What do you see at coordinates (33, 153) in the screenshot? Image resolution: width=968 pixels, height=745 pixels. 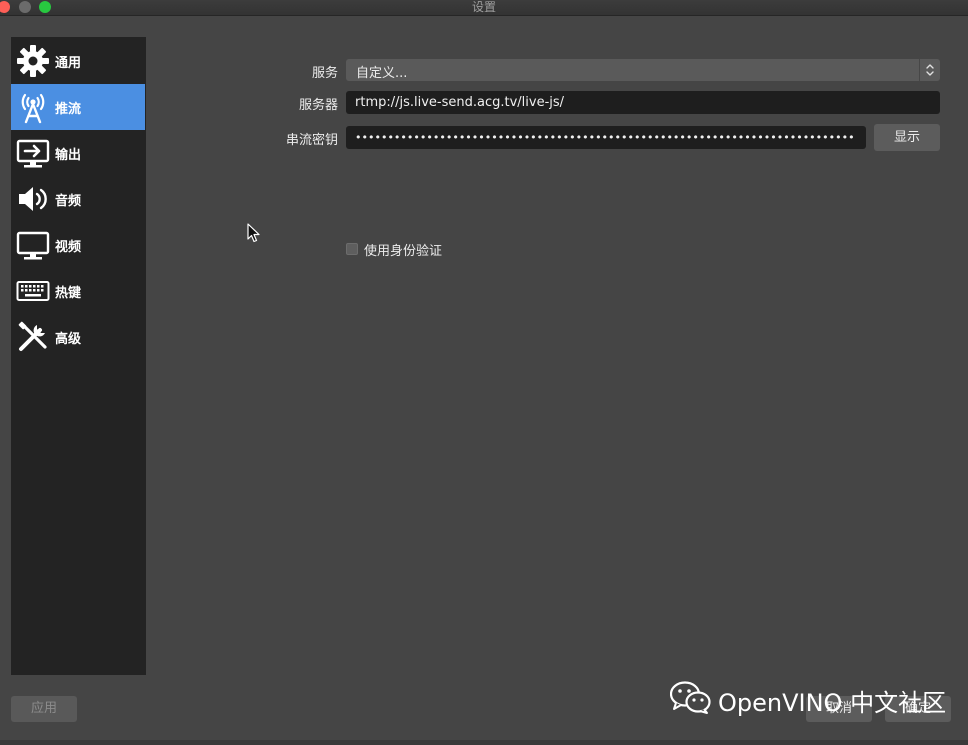 I see `output-monitor-icon` at bounding box center [33, 153].